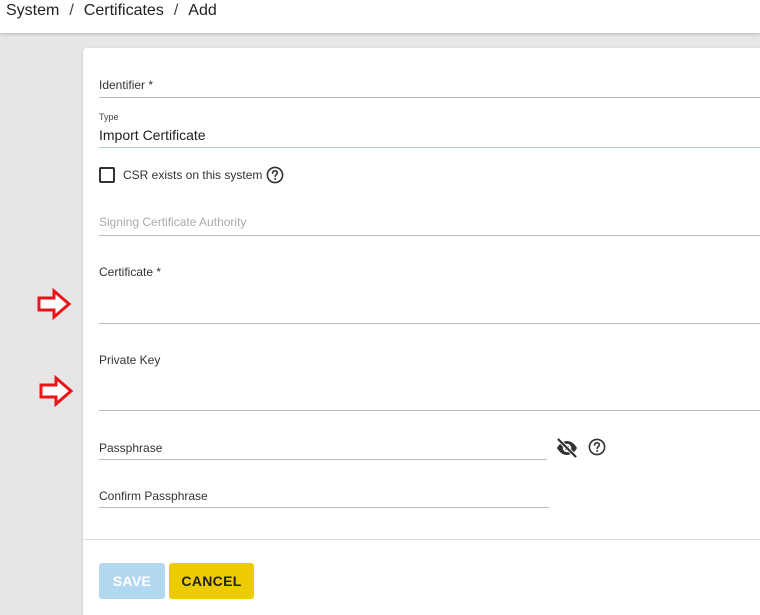 The height and width of the screenshot is (615, 760). Describe the element at coordinates (567, 448) in the screenshot. I see `eye-off-icon` at that location.